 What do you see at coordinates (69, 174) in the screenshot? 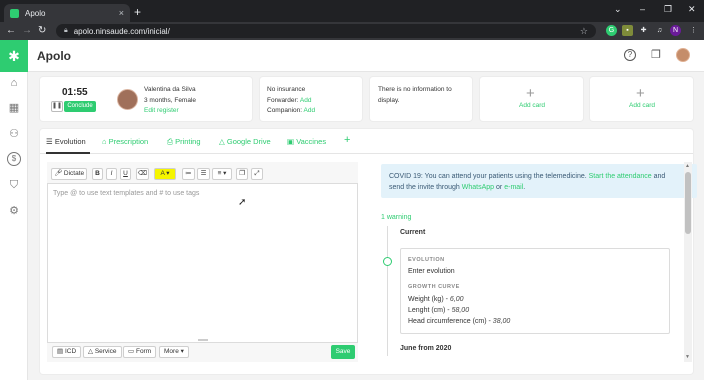
I see `dictate-button: 🎤︎ Dictate` at bounding box center [69, 174].